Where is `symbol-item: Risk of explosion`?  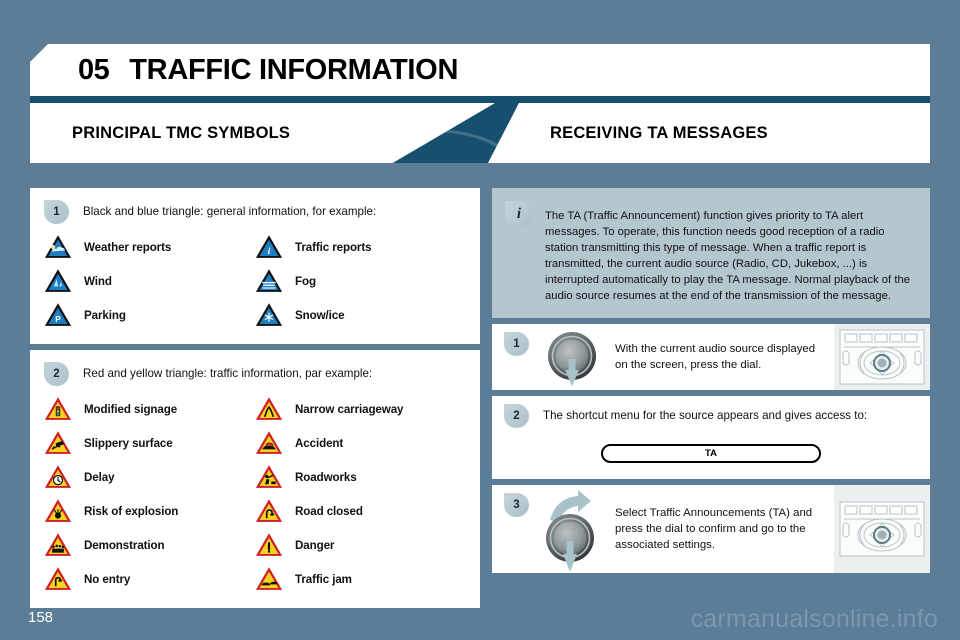
symbol-item: Risk of explosion is located at coordinates (149, 511).